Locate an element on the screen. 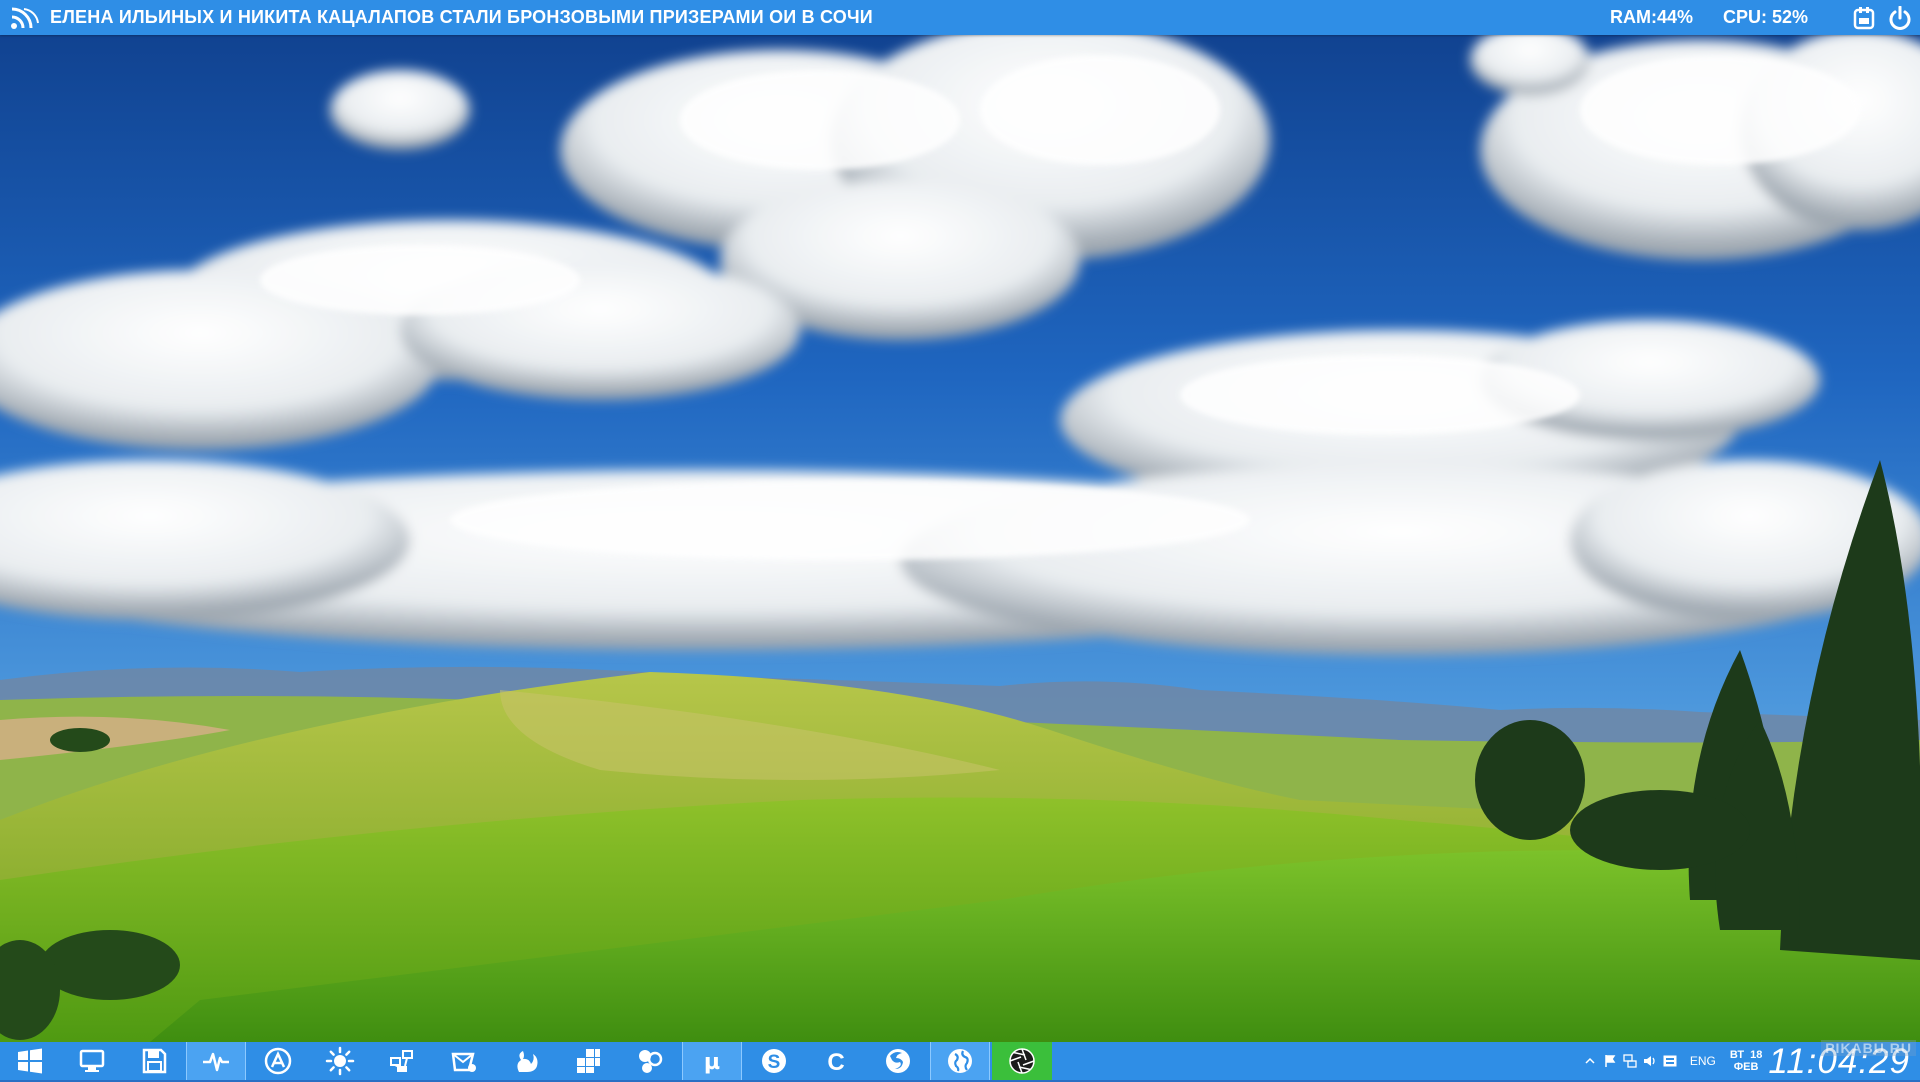 The height and width of the screenshot is (1082, 1920). globe-icon is located at coordinates (960, 1061).